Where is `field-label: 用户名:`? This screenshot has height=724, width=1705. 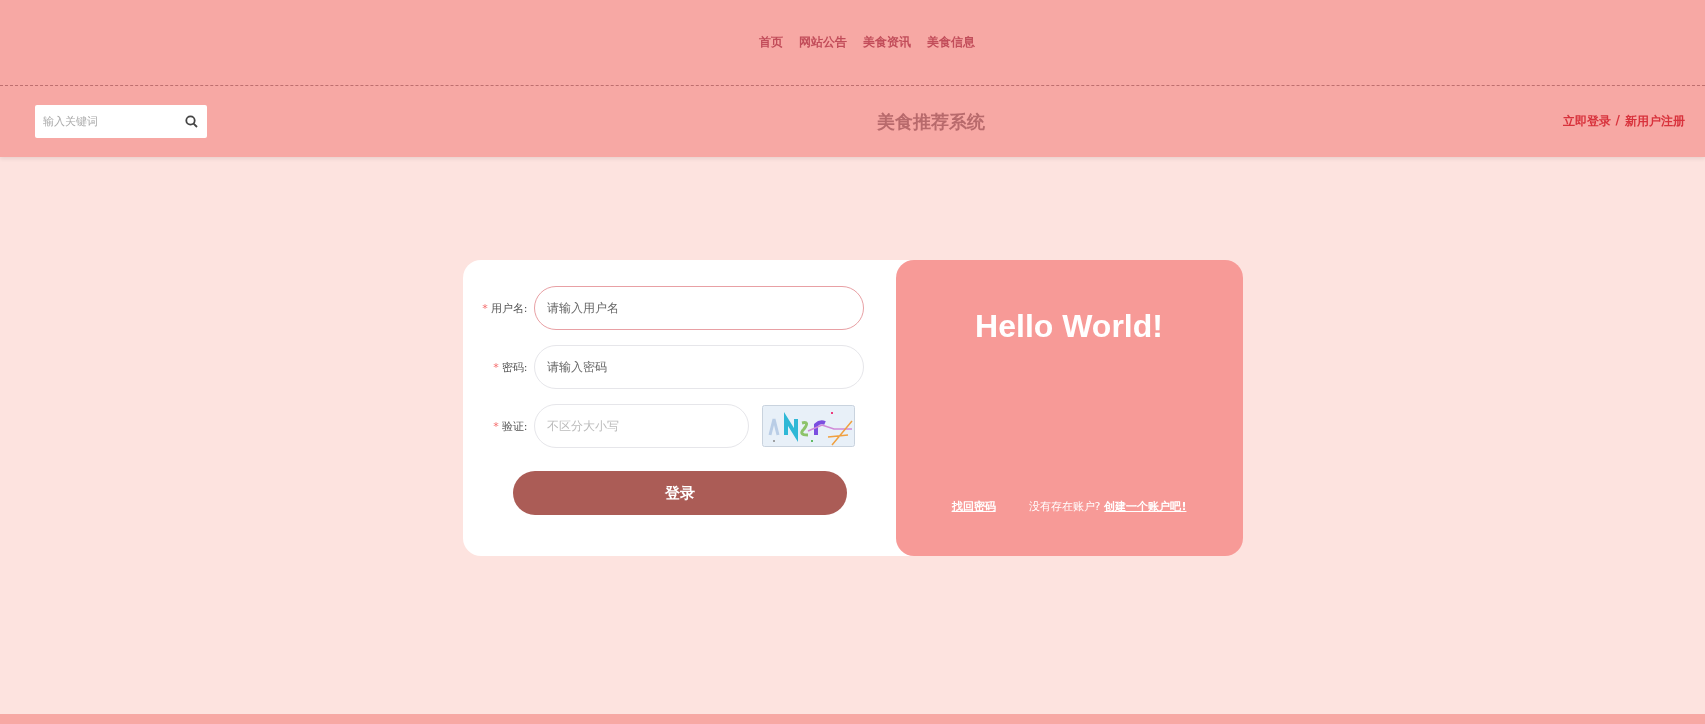 field-label: 用户名: is located at coordinates (509, 308).